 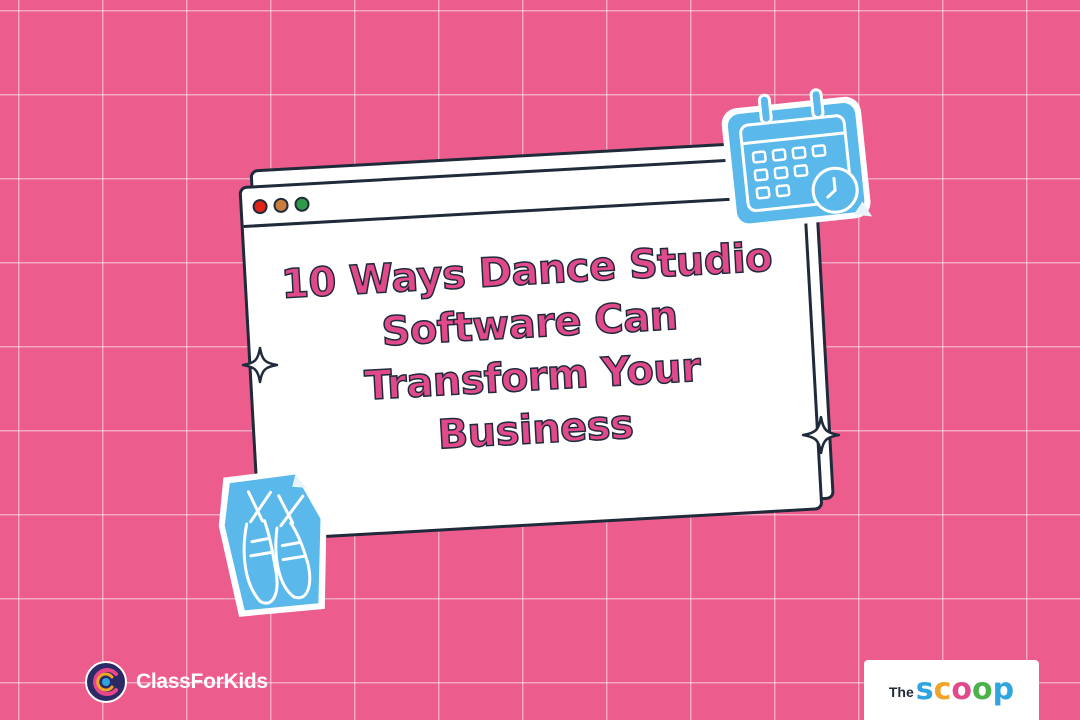 What do you see at coordinates (942, 689) in the screenshot?
I see `scoop-letter: c` at bounding box center [942, 689].